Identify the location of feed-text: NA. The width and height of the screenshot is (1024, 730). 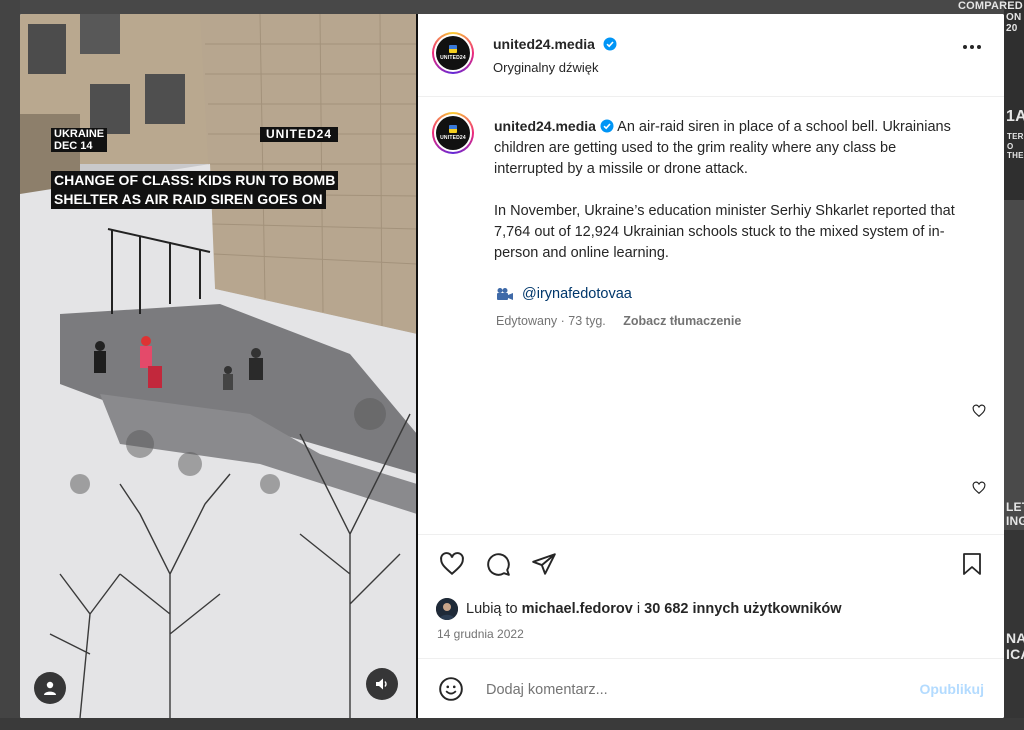
(1015, 638).